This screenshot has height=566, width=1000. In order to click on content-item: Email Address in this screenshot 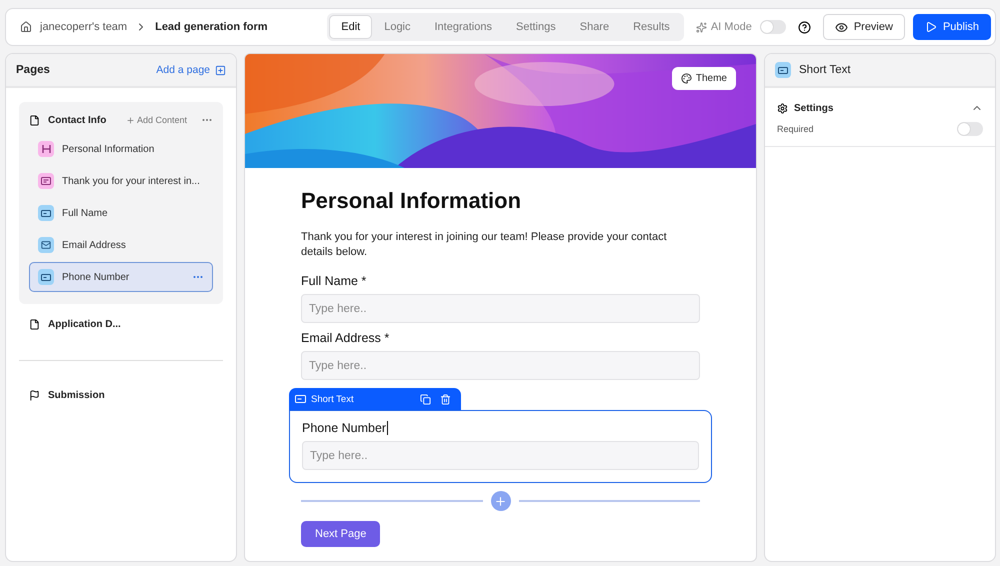, I will do `click(121, 245)`.